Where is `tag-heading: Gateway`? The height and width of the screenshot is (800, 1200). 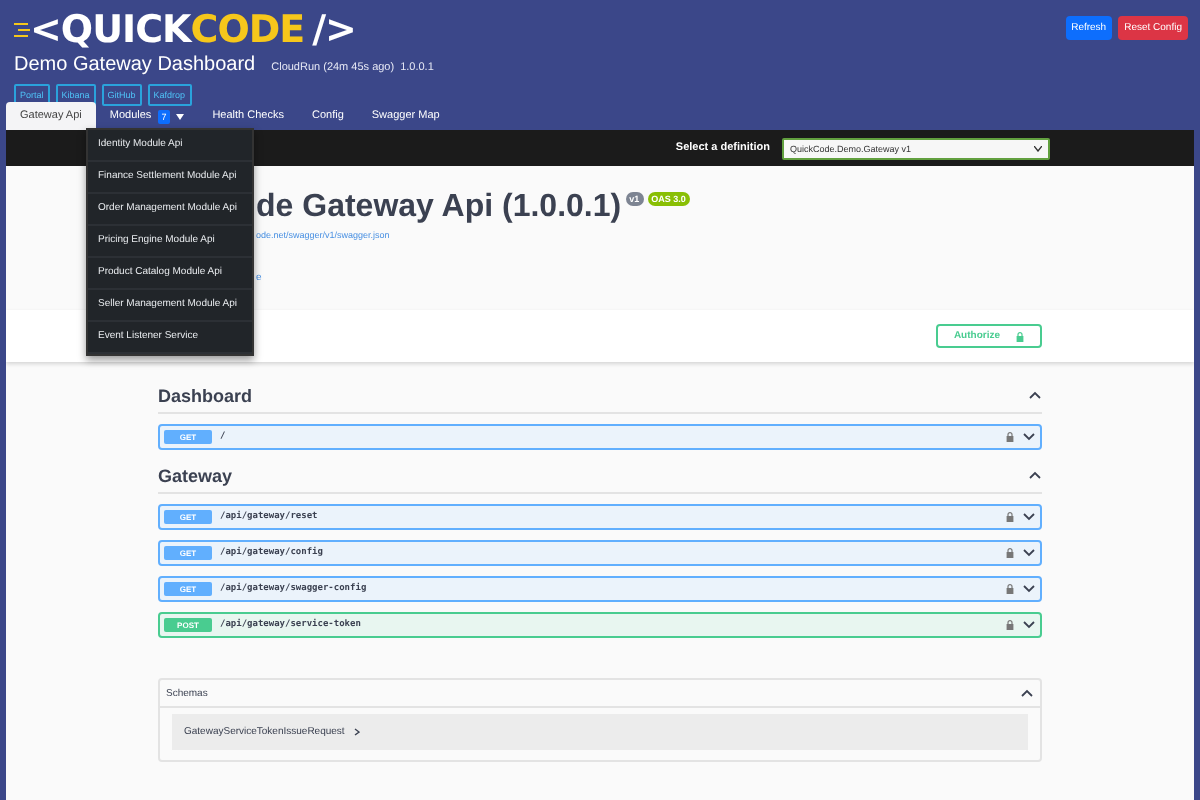 tag-heading: Gateway is located at coordinates (195, 475).